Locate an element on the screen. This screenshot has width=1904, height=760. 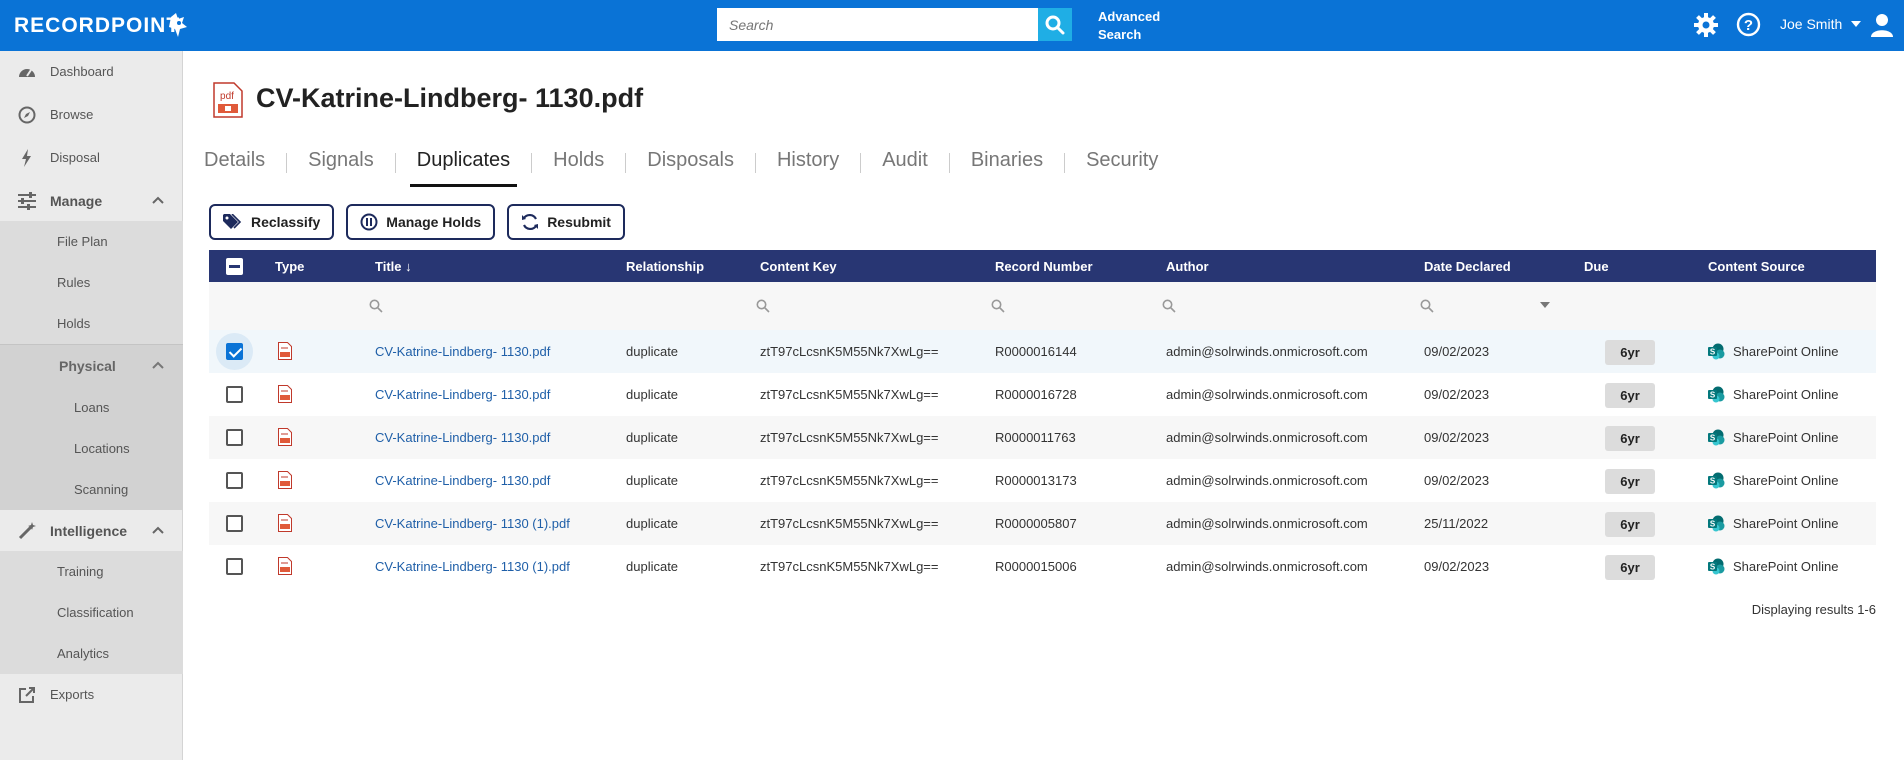
action-toolbar: Reclassify Manage Holds Resubmit is located at coordinates (417, 222).